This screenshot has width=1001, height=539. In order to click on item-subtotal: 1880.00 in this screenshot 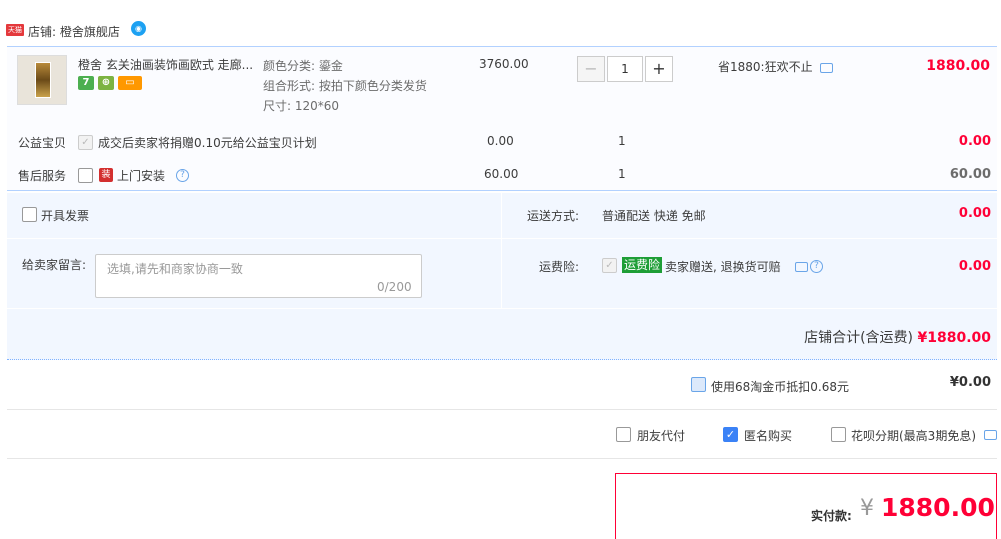, I will do `click(958, 66)`.